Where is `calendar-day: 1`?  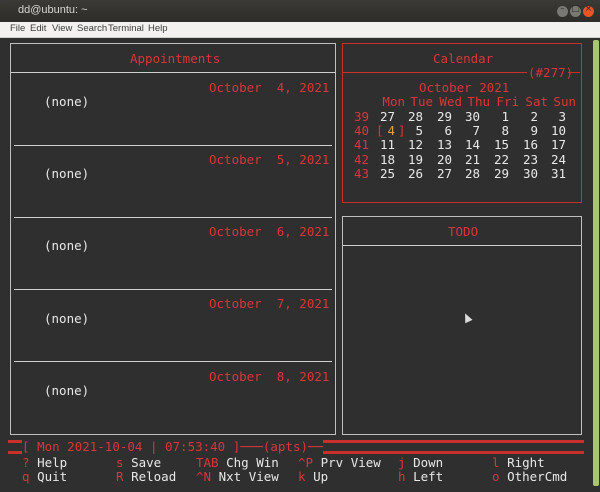 calendar-day: 1 is located at coordinates (496, 116).